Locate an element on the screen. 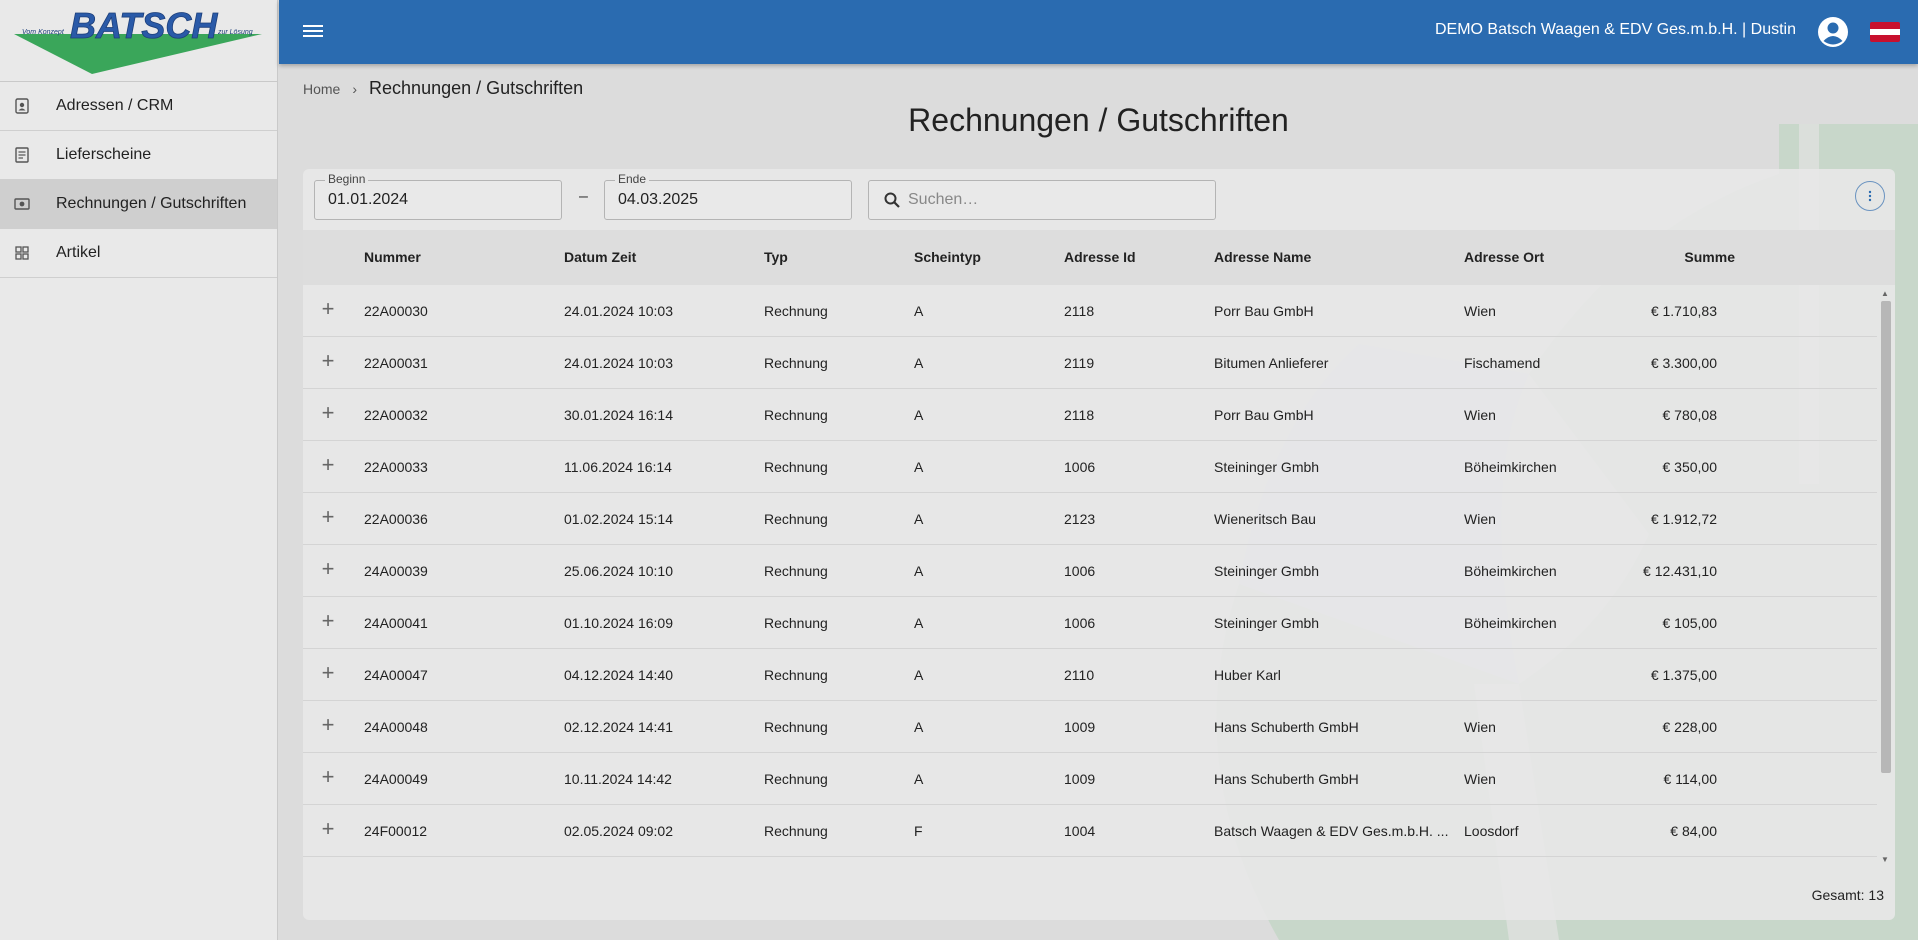 The image size is (1918, 940). column-header-adresse-name: Adresse Name is located at coordinates (1262, 257).